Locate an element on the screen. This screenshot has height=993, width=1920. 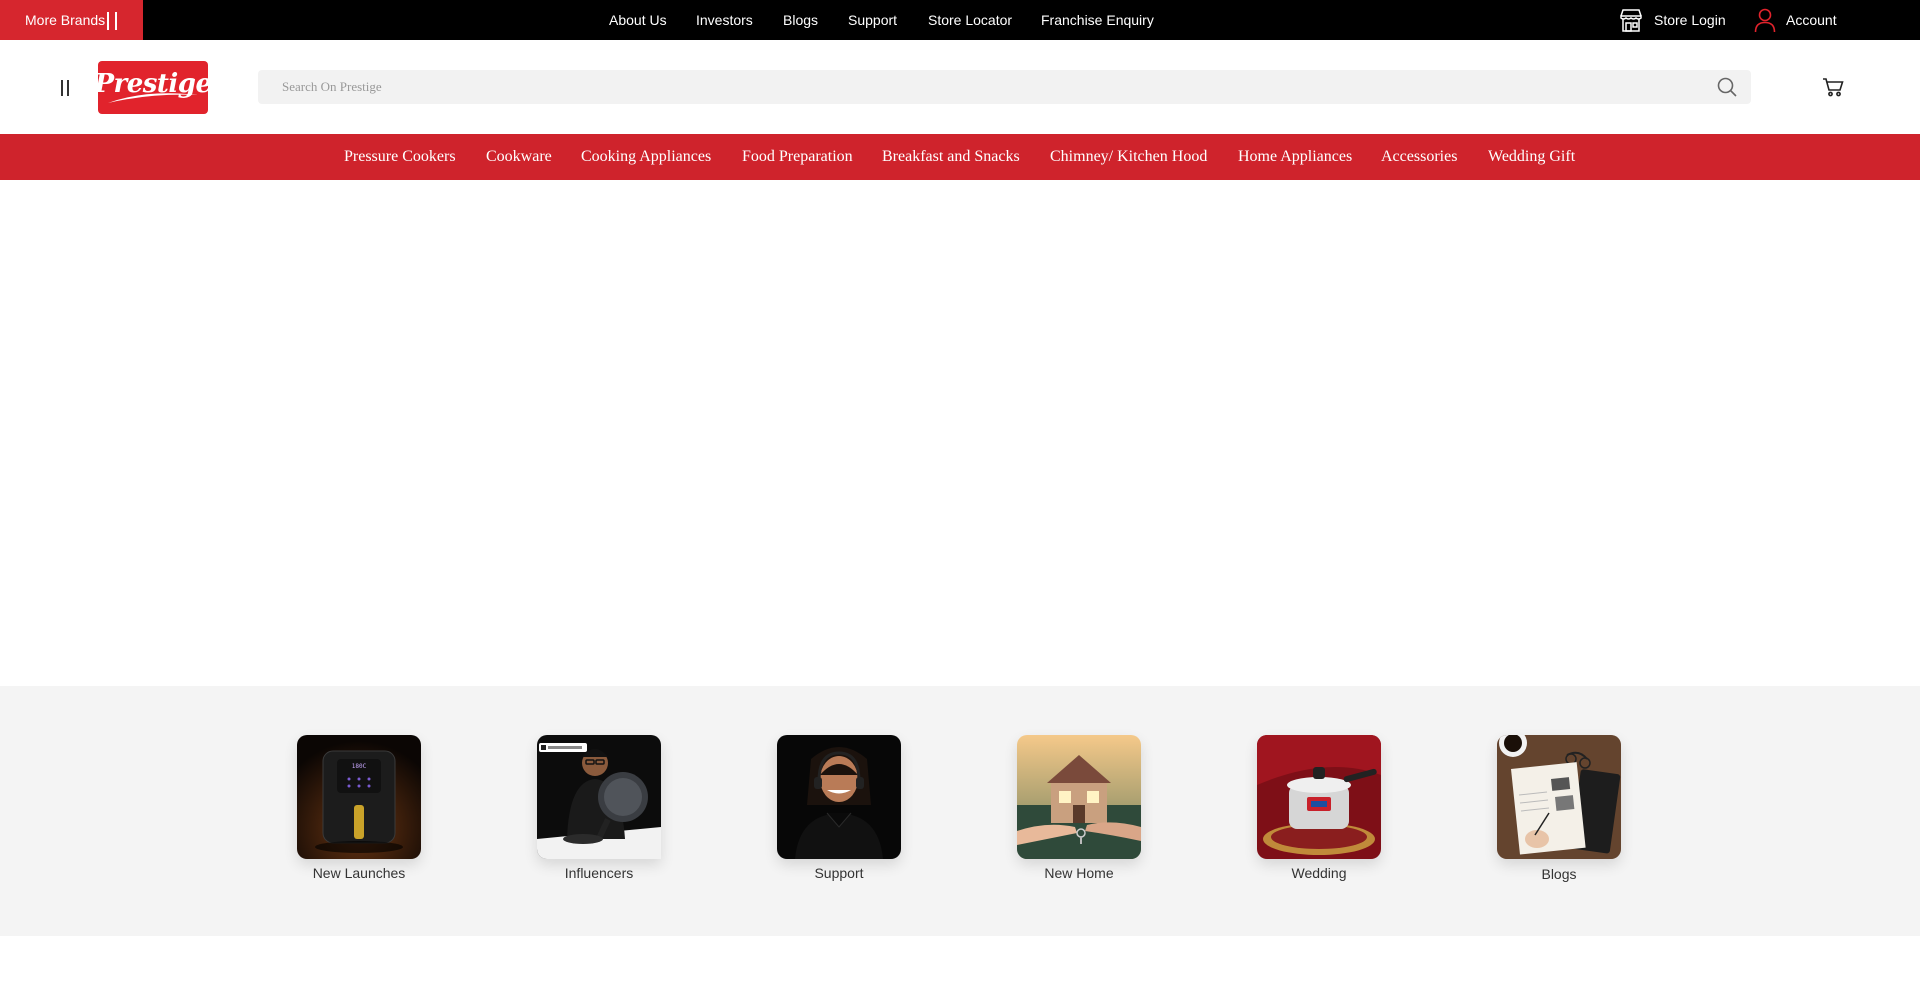
nav-item-wedding-gift: Wedding Gift is located at coordinates (1531, 157).